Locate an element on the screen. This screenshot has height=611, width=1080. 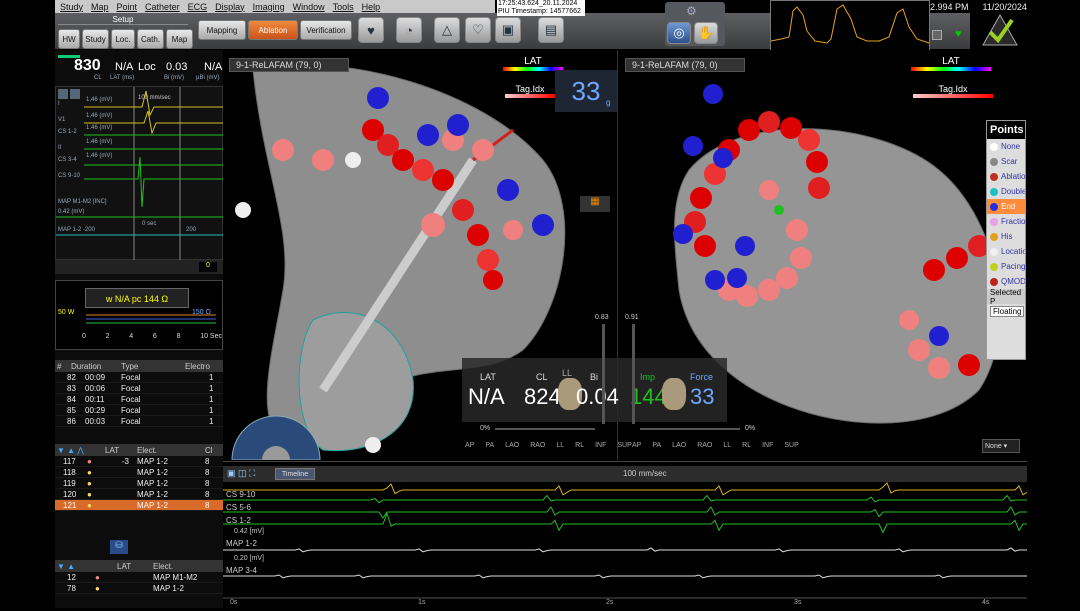
floating-select: Floating is located at coordinates (1006, 311).